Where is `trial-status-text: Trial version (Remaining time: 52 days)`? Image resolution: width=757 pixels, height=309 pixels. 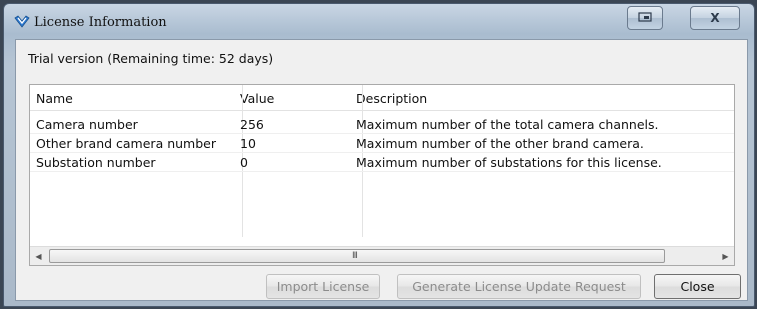 trial-status-text: Trial version (Remaining time: 52 days) is located at coordinates (151, 58).